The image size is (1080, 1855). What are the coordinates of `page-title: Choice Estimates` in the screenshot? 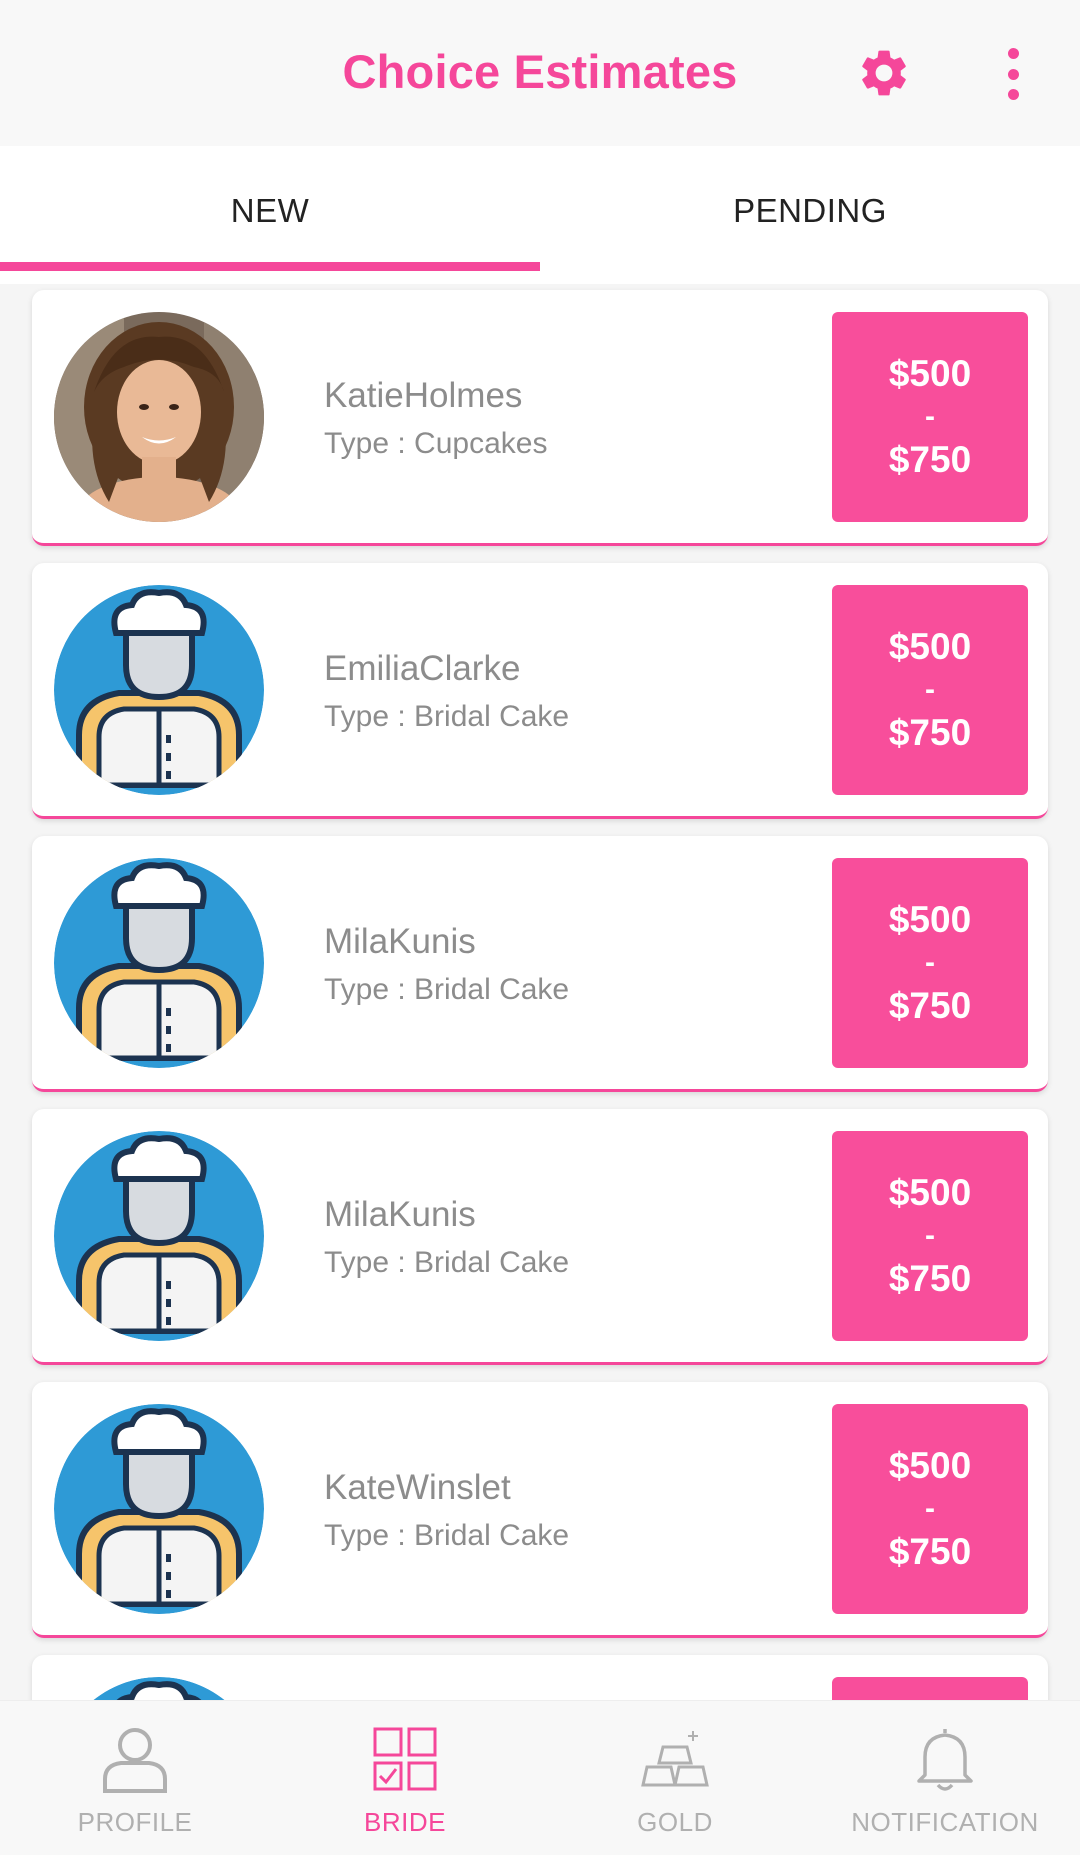 It's located at (540, 71).